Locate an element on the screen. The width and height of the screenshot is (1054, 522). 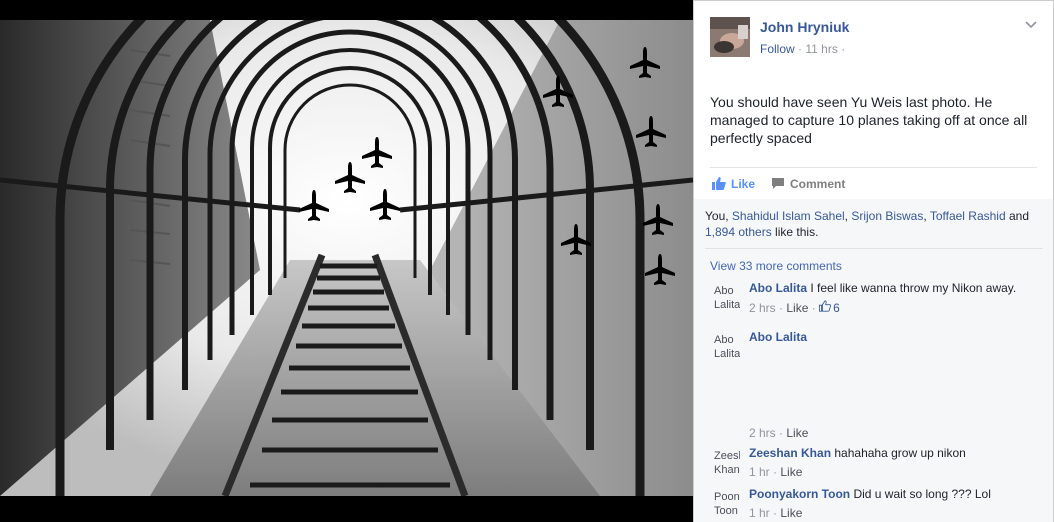
likes-you: You, is located at coordinates (718, 216).